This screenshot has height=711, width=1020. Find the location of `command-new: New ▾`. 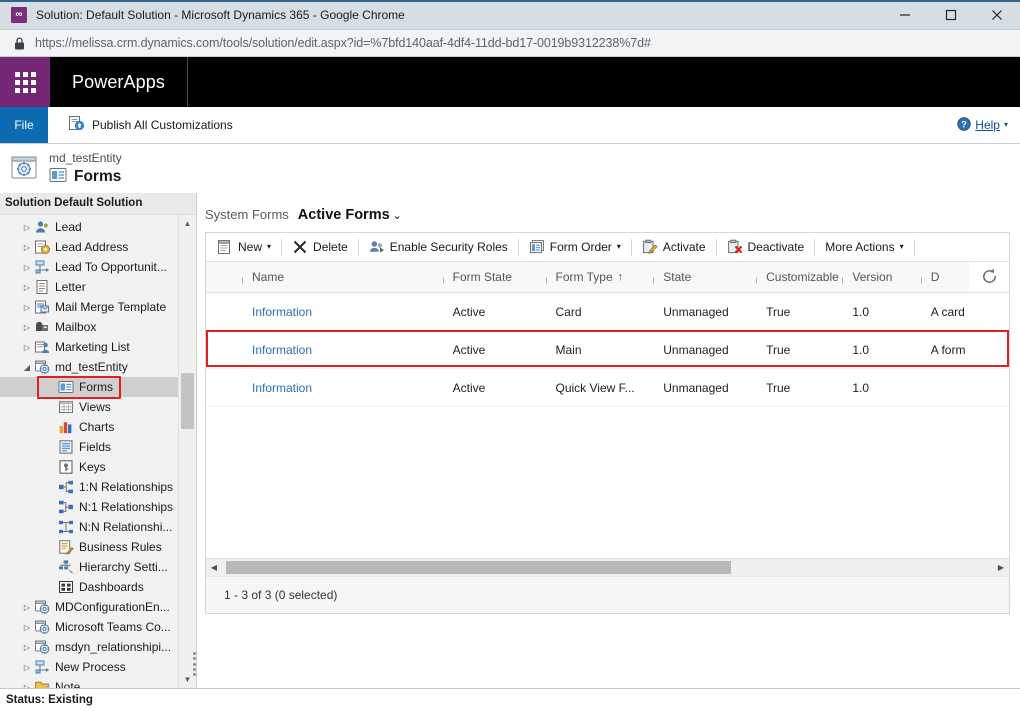

command-new: New ▾ is located at coordinates (244, 247).